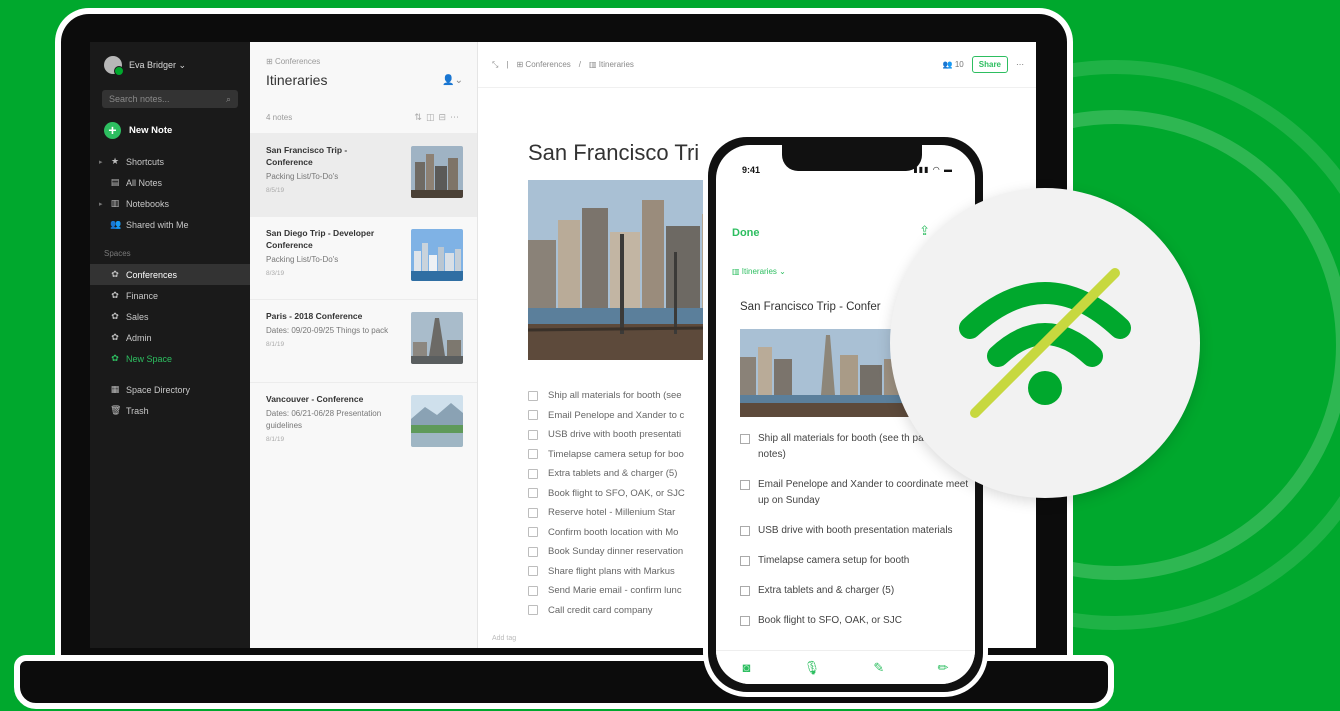 Image resolution: width=1340 pixels, height=711 pixels. I want to click on tag-input: Add tag, so click(504, 638).